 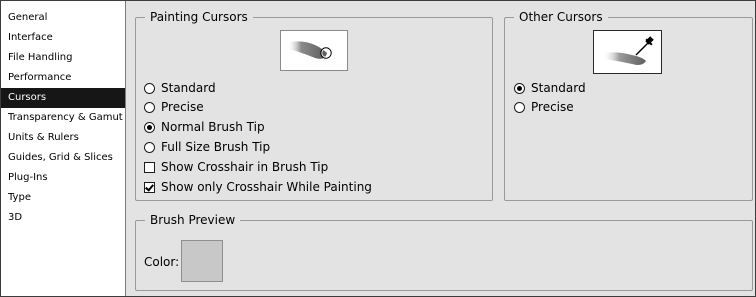 What do you see at coordinates (266, 187) in the screenshot?
I see `show-only-crosshair-while-painting-label: Show only Crosshair While Painting` at bounding box center [266, 187].